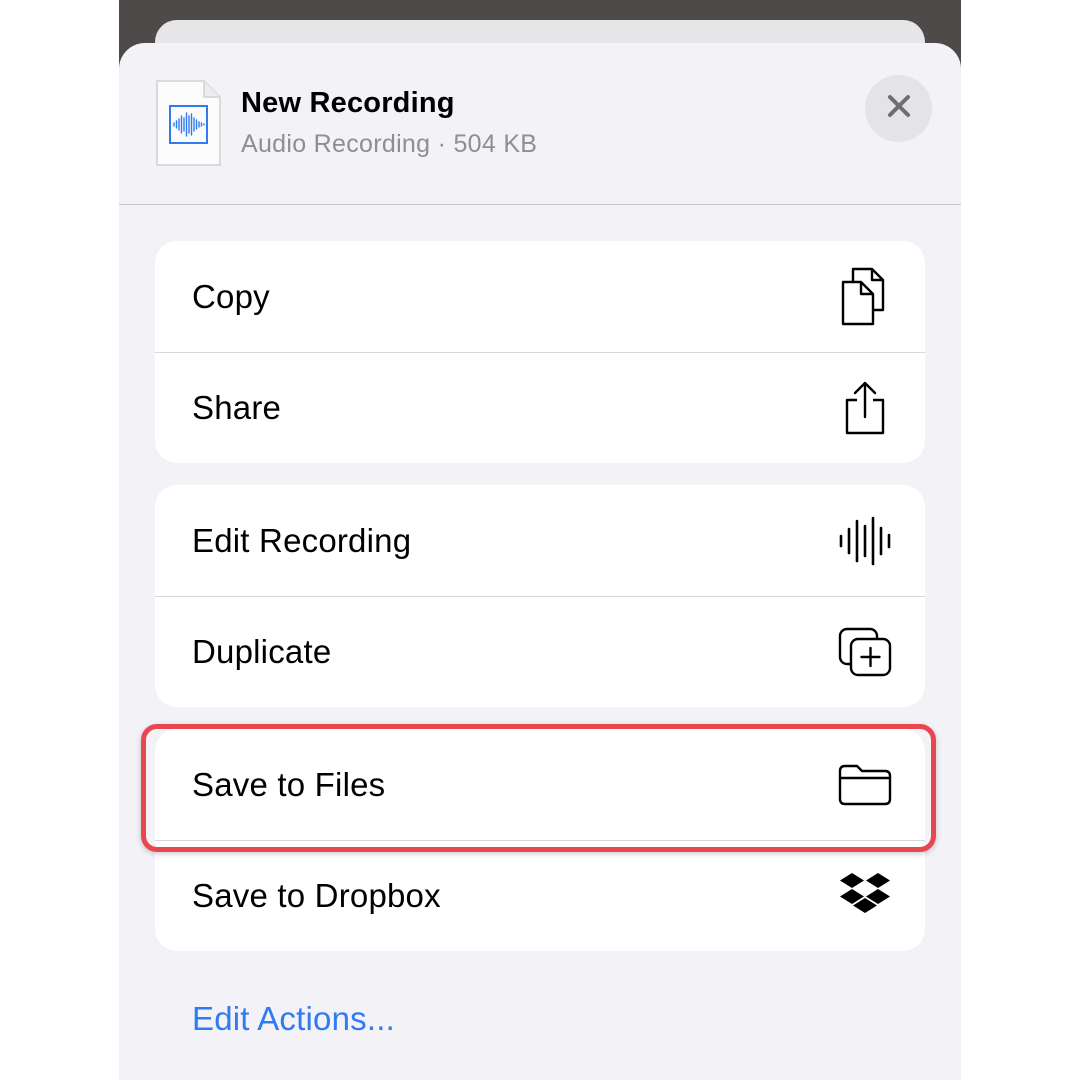 Image resolution: width=1080 pixels, height=1080 pixels. I want to click on action-group-1: Copy Share, so click(540, 352).